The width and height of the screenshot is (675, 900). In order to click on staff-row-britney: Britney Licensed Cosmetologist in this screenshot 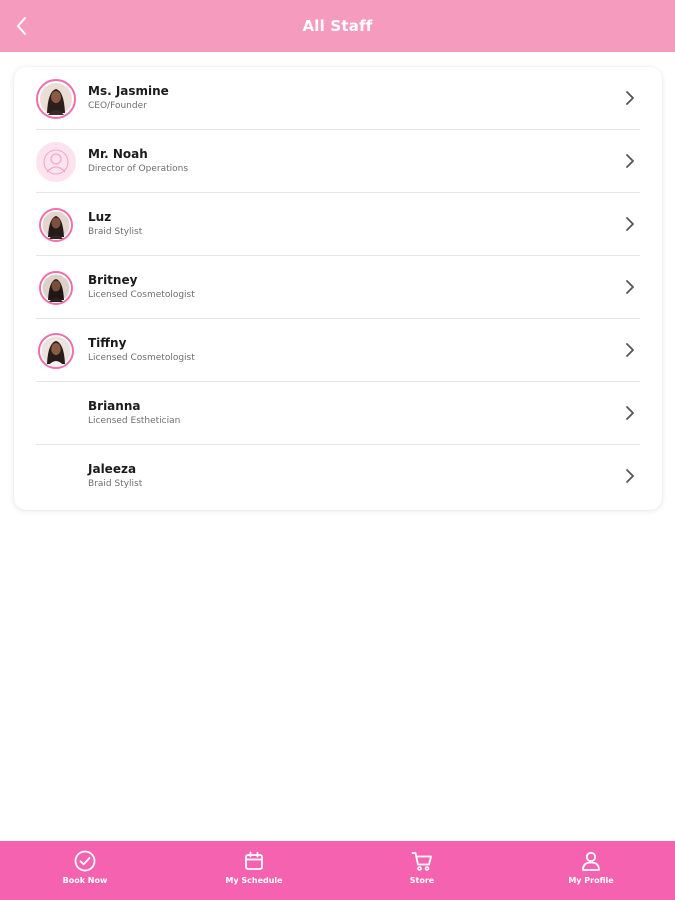, I will do `click(338, 287)`.